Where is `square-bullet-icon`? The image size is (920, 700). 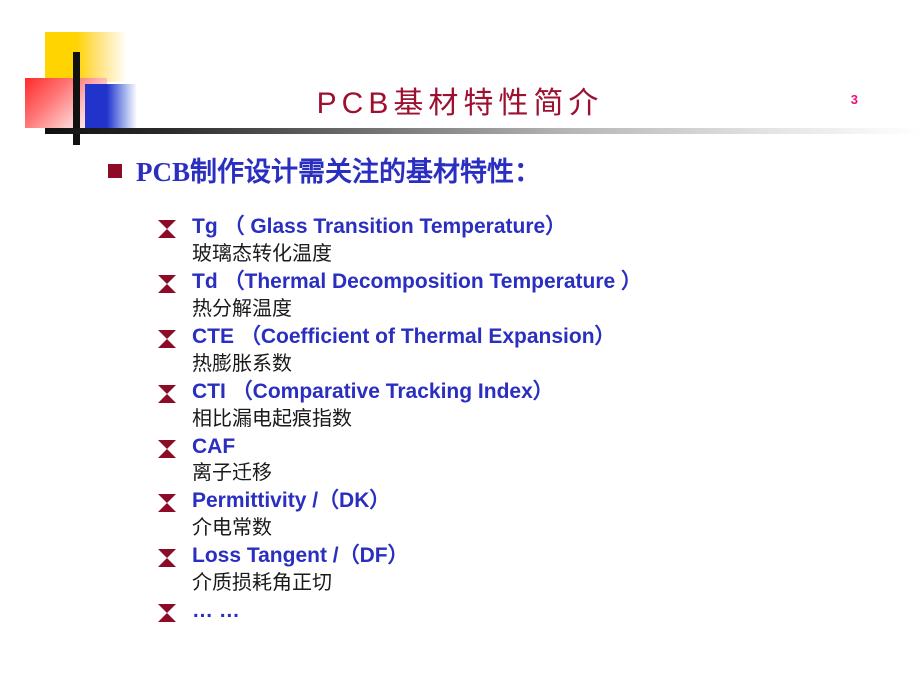
square-bullet-icon is located at coordinates (115, 170).